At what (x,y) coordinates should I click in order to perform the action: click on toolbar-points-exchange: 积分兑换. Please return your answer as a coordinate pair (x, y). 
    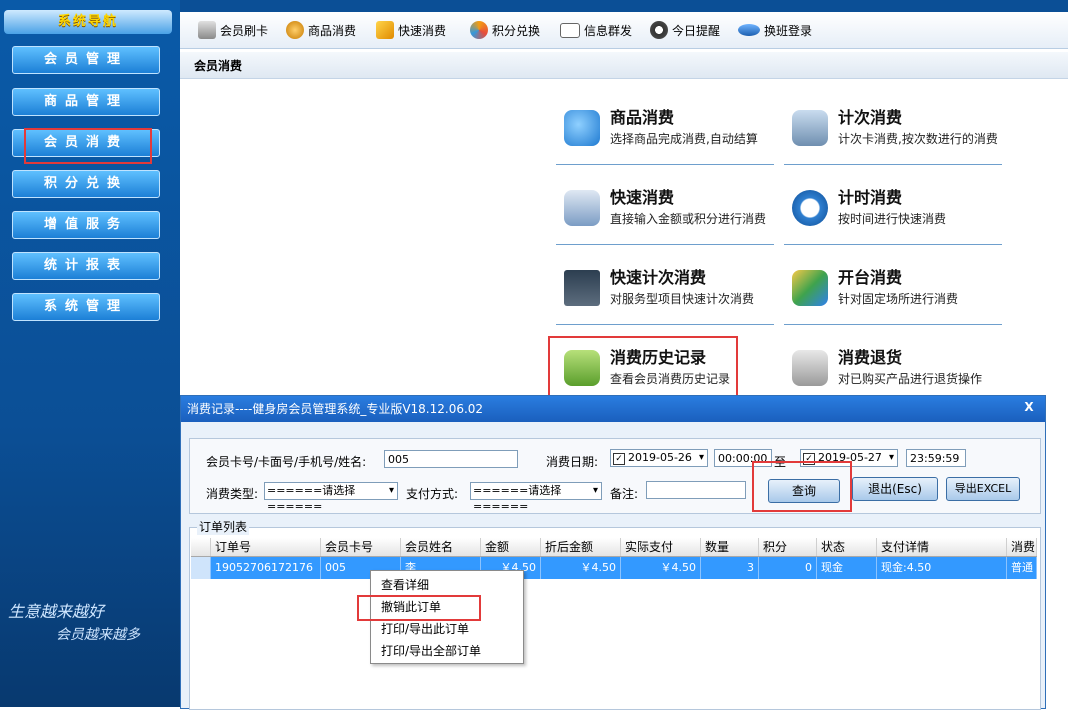
    Looking at the image, I should click on (505, 30).